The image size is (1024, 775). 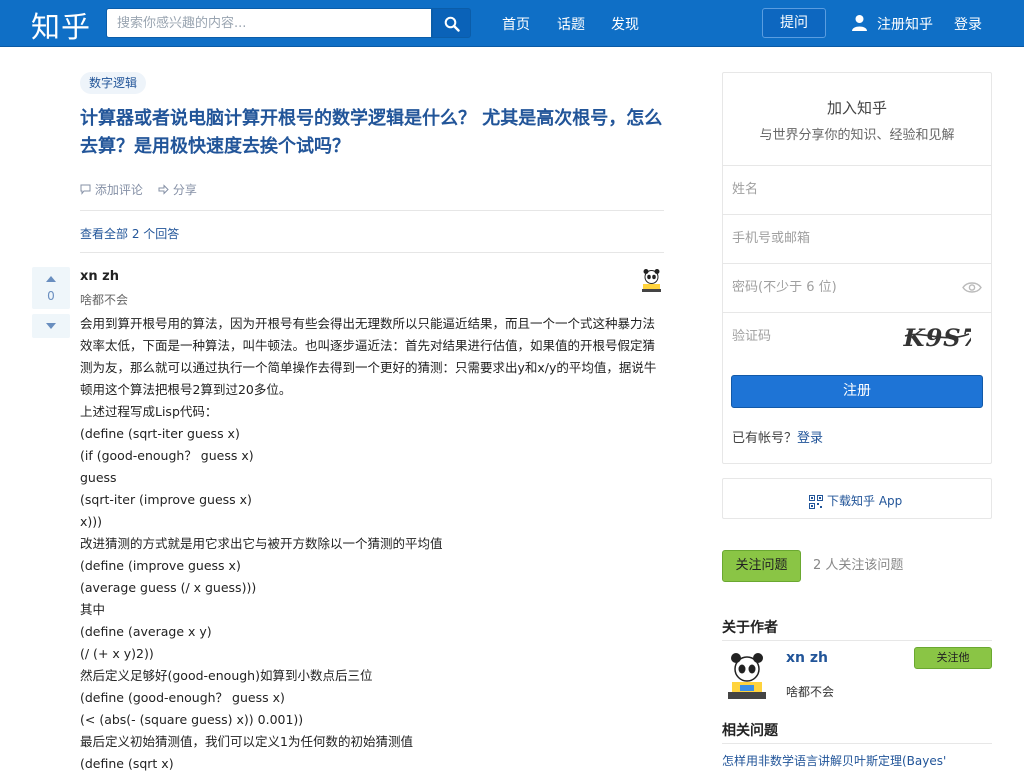 I want to click on captcha-image: K9S7, so click(x=937, y=337).